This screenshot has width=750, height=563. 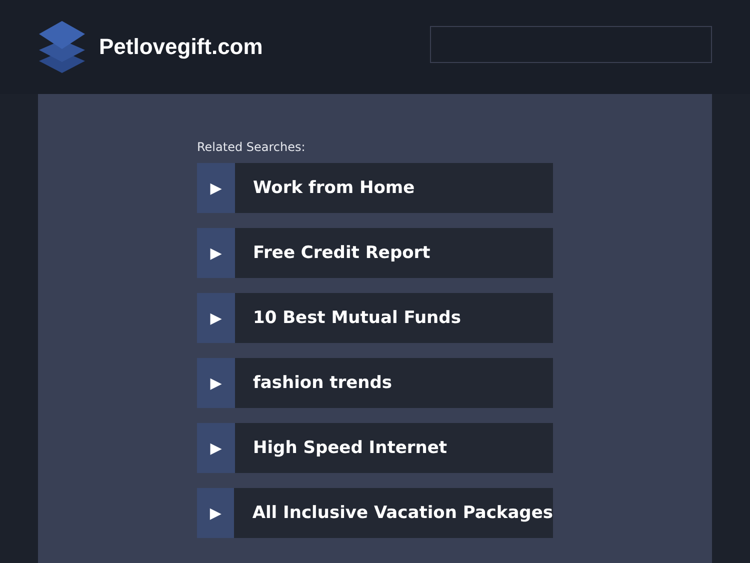 I want to click on related-search-link: ▶ Work from Home, so click(x=375, y=188).